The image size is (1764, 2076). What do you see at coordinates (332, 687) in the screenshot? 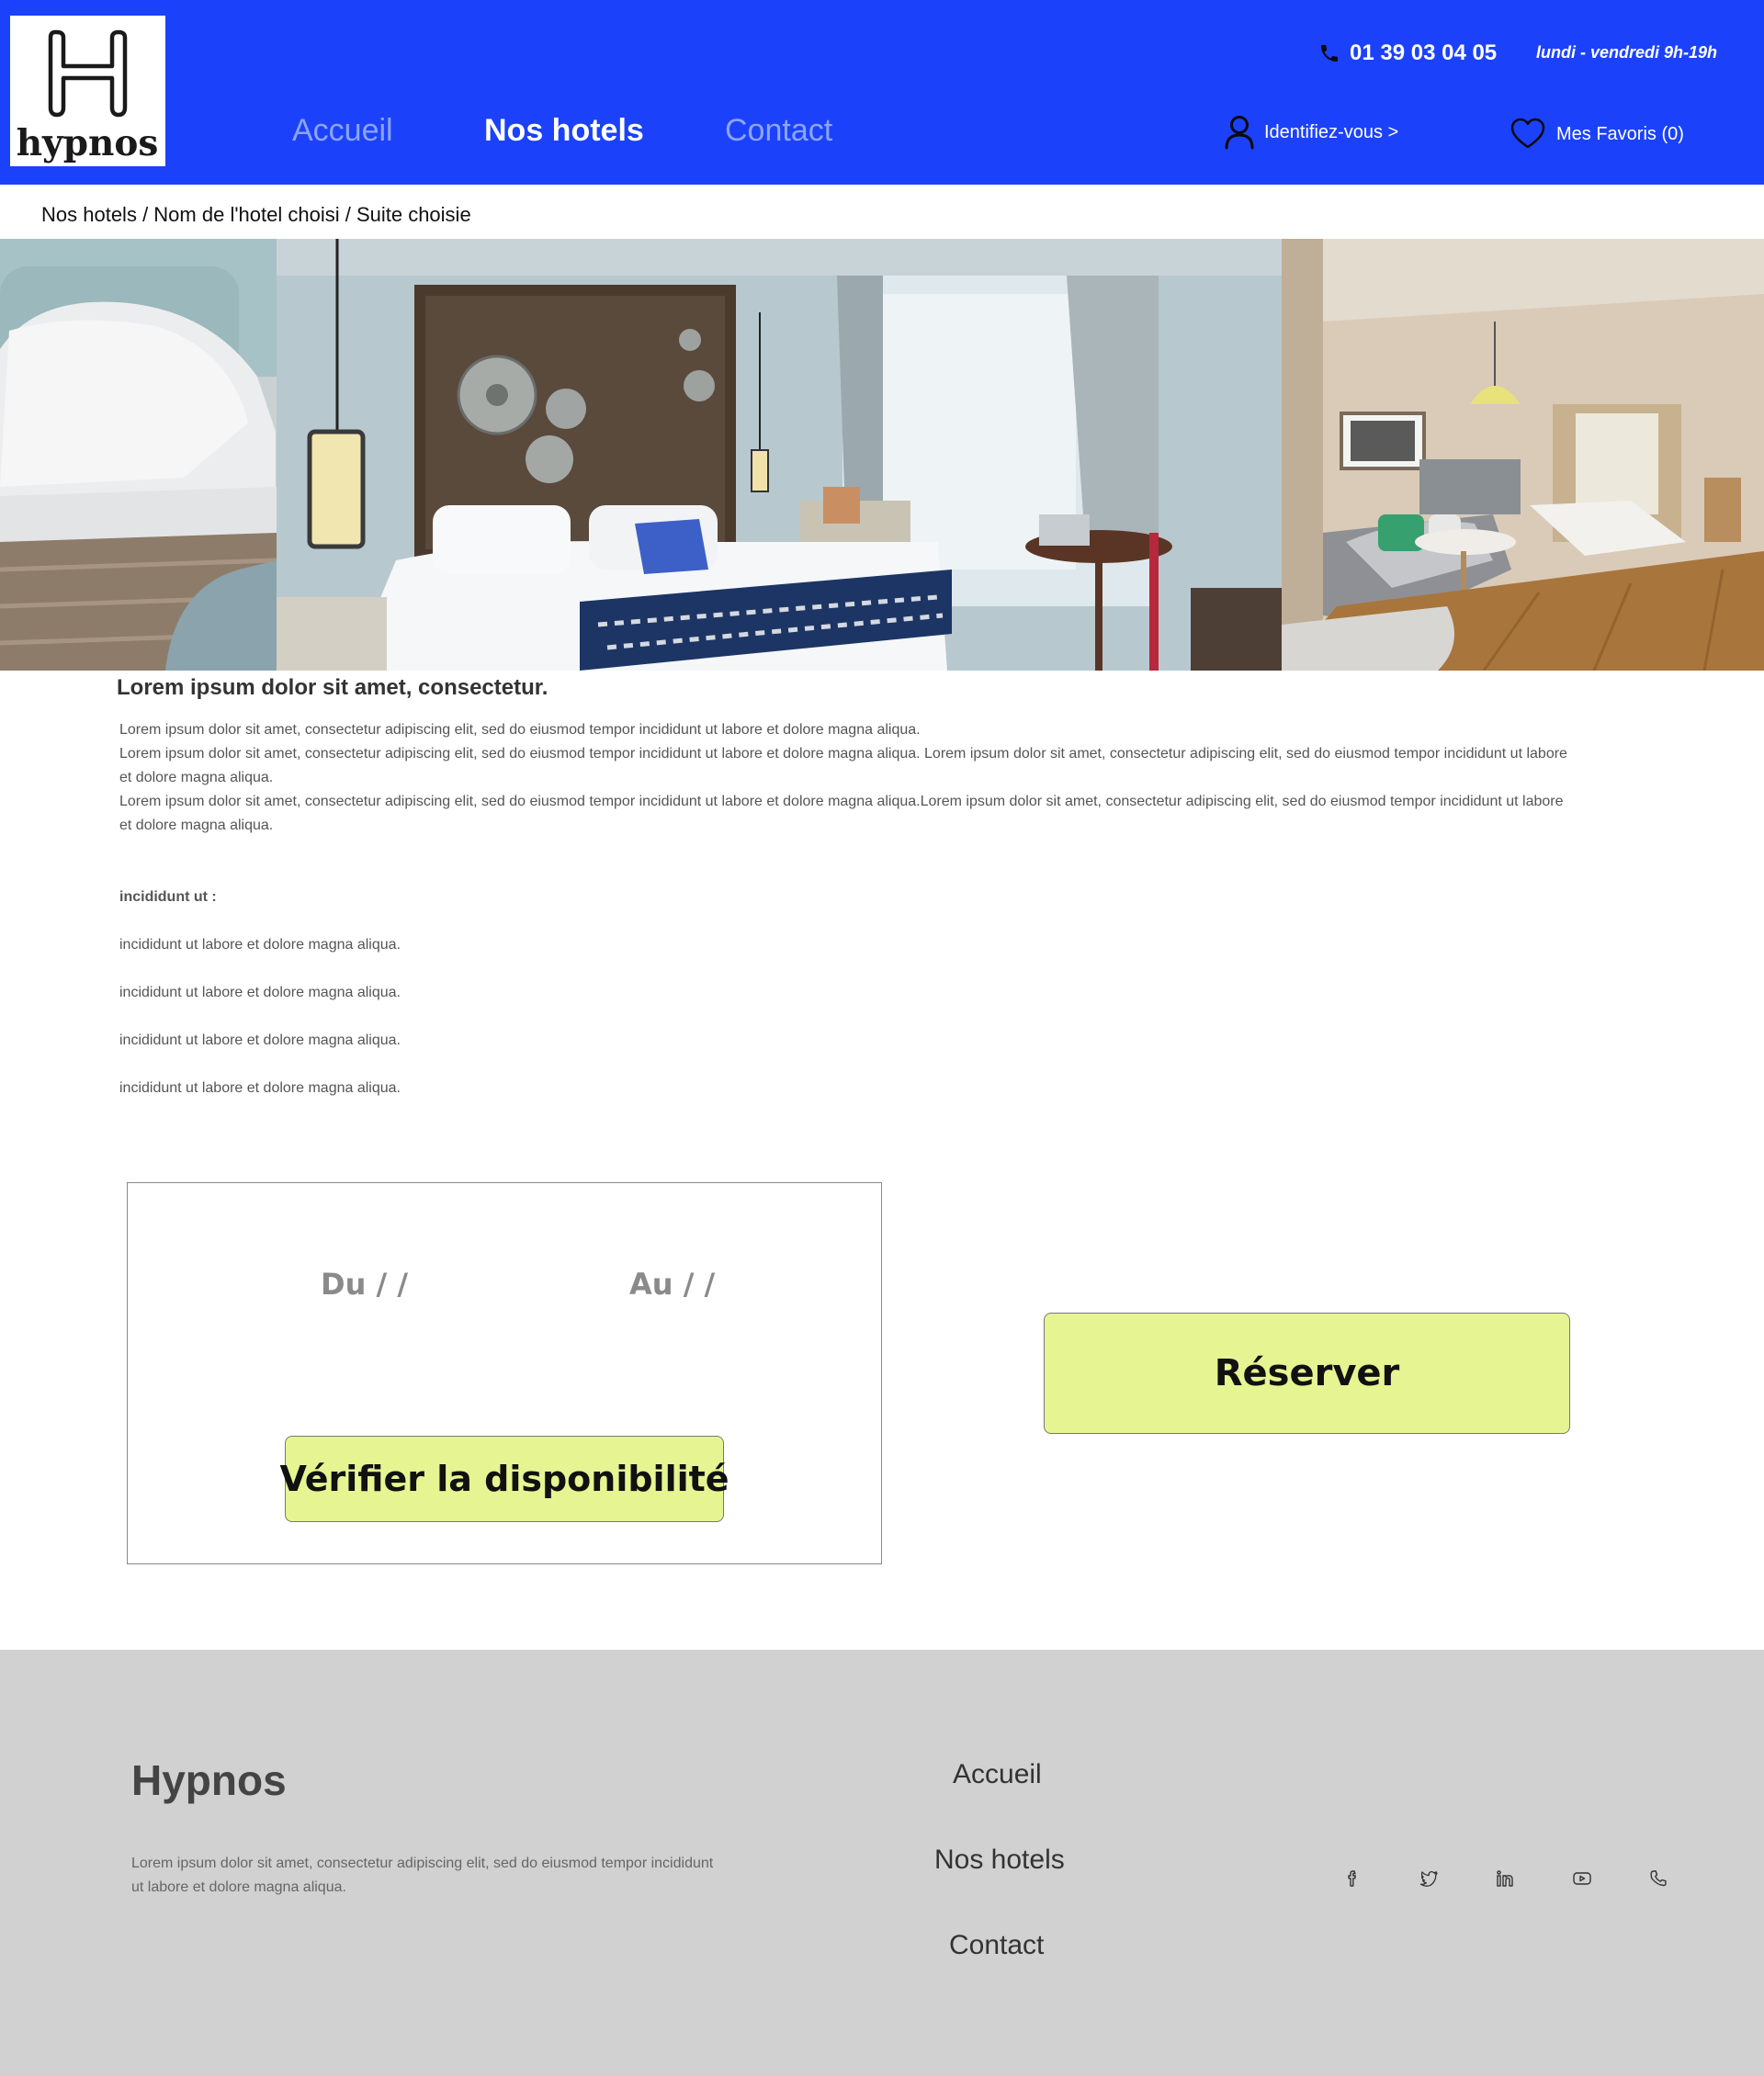
I see `room-title: Lorem ipsum dolor sit amet, consectetur.` at bounding box center [332, 687].